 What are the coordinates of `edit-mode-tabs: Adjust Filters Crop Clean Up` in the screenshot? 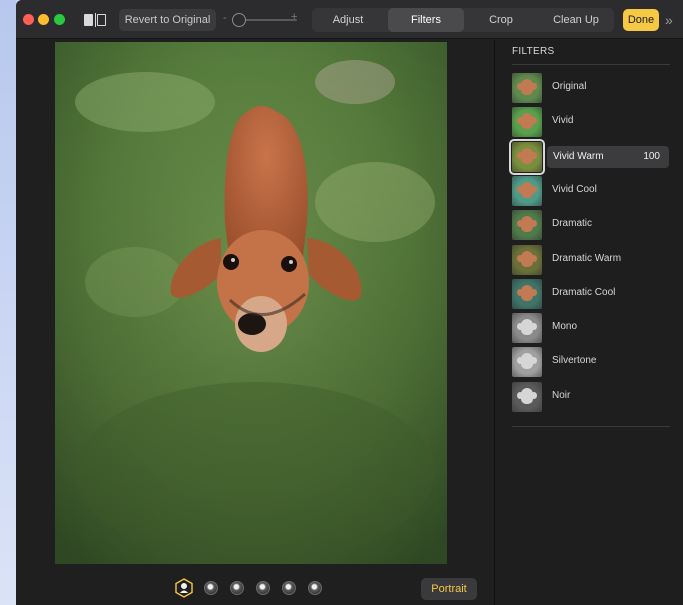 It's located at (463, 20).